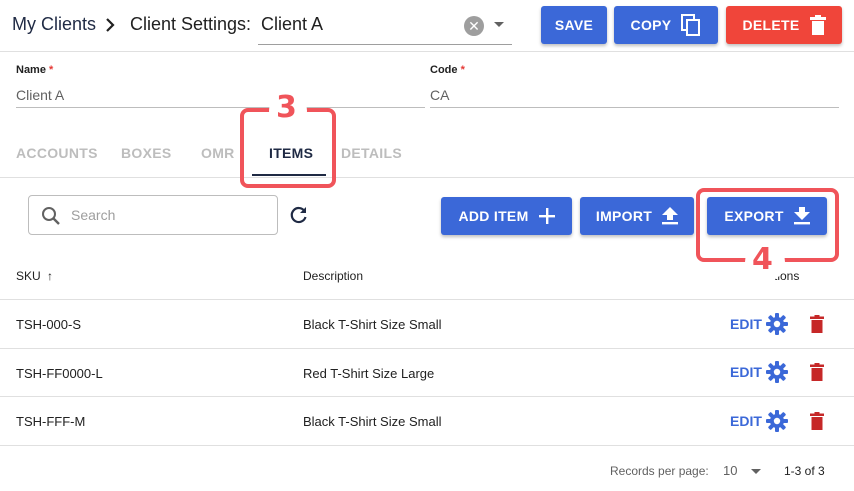 This screenshot has width=854, height=491. I want to click on code-field: CA, so click(439, 95).